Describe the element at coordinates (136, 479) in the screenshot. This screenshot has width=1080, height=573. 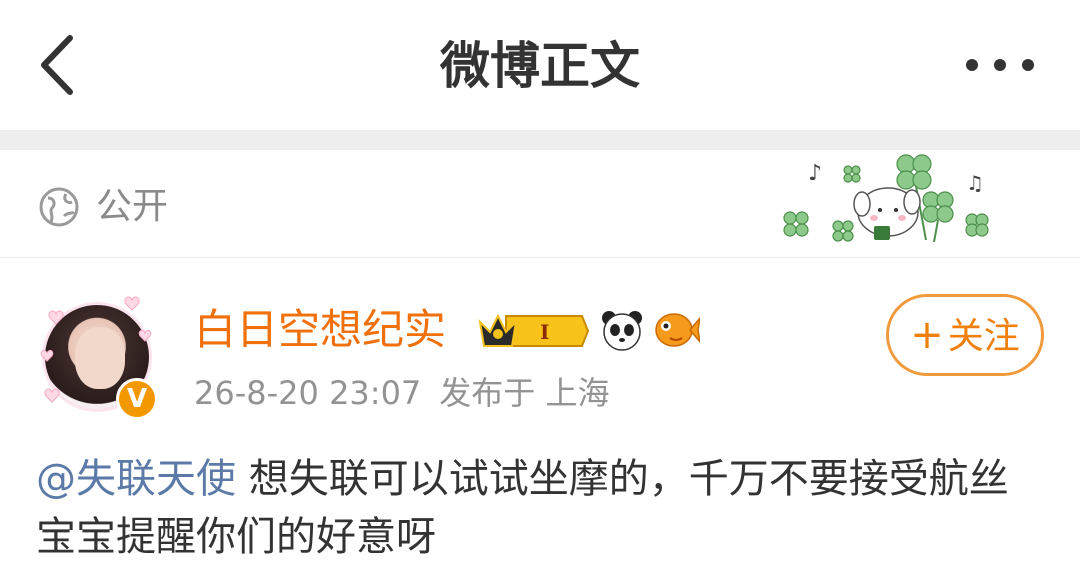
I see `mention-link: @失联天使` at that location.